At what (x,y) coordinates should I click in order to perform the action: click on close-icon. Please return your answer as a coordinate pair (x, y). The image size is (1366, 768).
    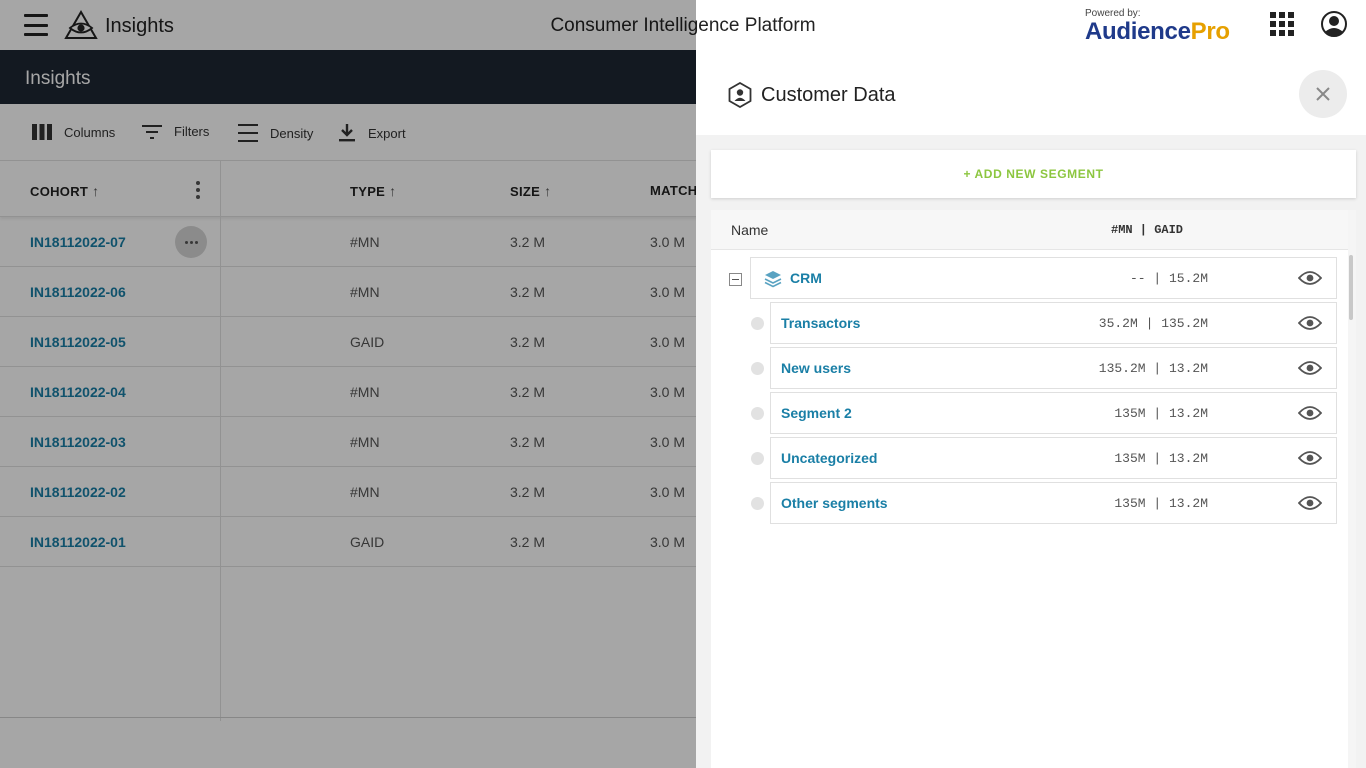
    Looking at the image, I should click on (1323, 94).